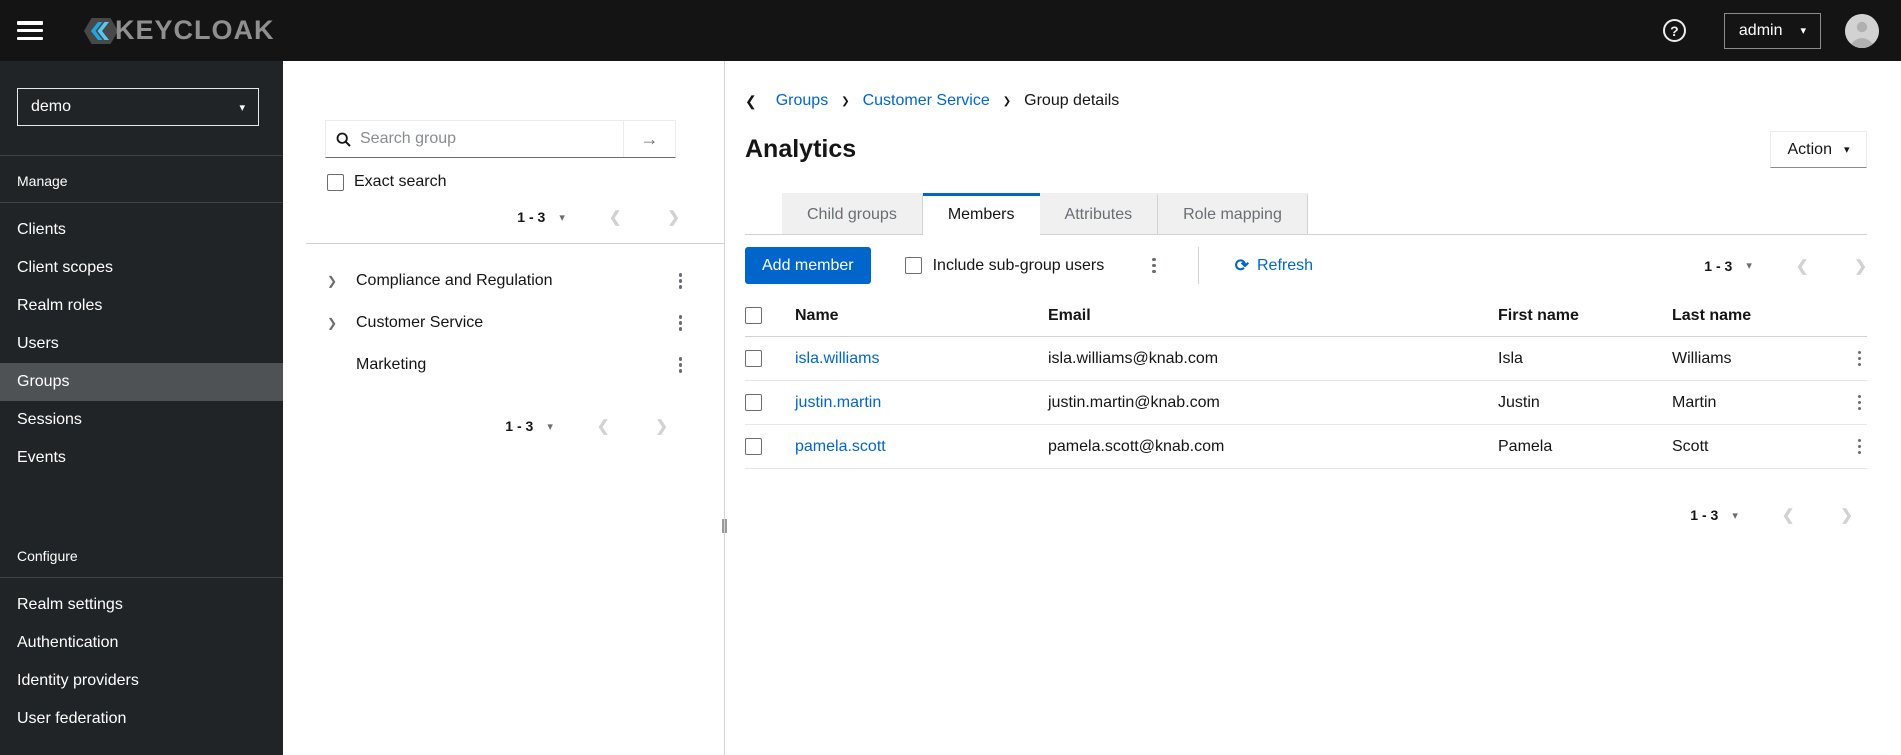 This screenshot has height=755, width=1901. I want to click on tab-role-mapping: Role mapping, so click(1233, 213).